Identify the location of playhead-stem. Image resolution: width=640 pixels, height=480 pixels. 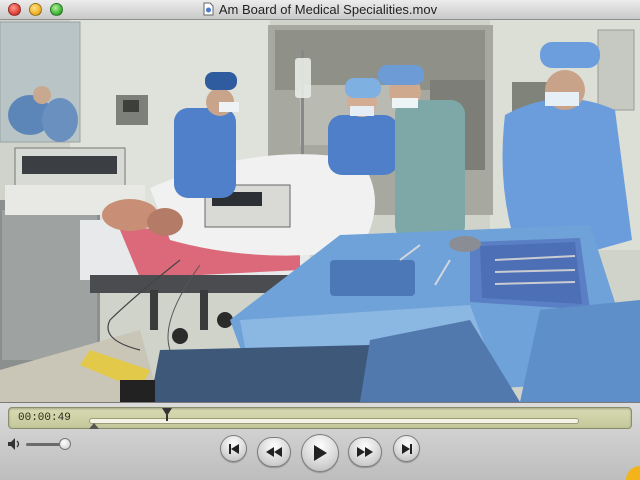
(167, 418).